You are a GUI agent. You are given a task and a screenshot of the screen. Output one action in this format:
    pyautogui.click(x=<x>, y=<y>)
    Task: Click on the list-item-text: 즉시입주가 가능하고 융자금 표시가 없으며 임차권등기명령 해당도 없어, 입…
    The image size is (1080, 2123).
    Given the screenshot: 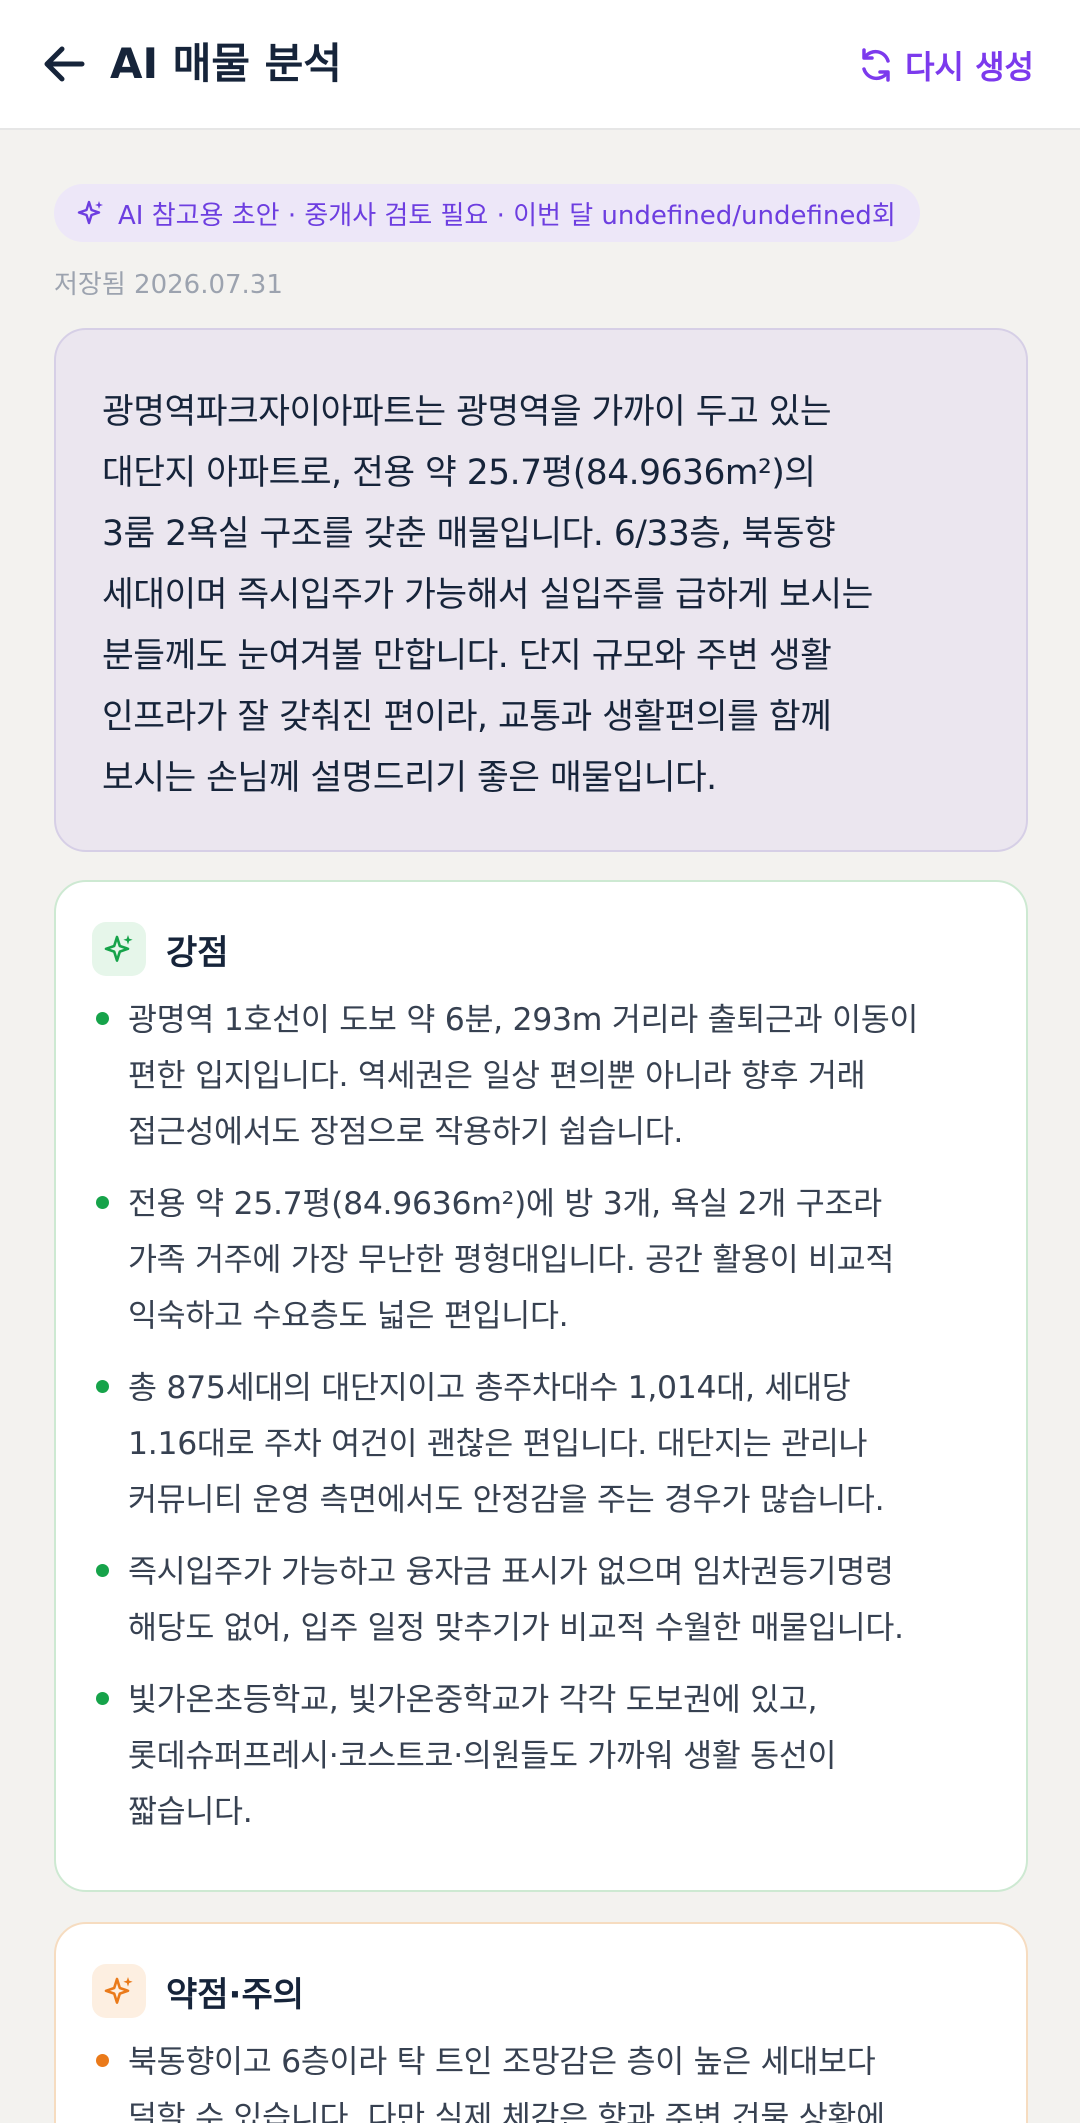 What is the action you would take?
    pyautogui.click(x=516, y=1600)
    